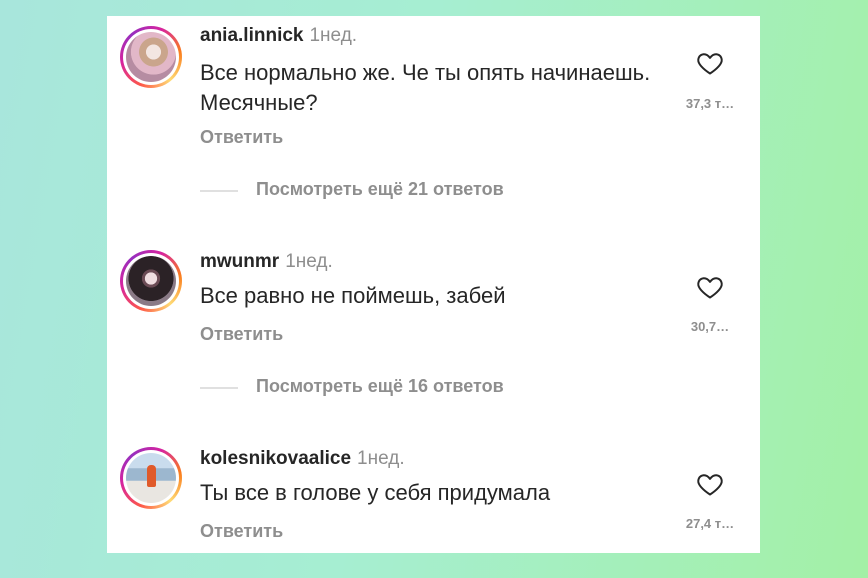 Image resolution: width=868 pixels, height=578 pixels. I want to click on username-text: mwunmr, so click(239, 261).